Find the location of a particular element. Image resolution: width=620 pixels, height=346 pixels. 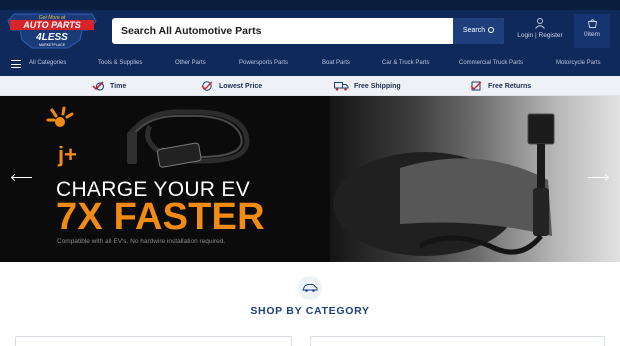

search-button: Search is located at coordinates (478, 31).